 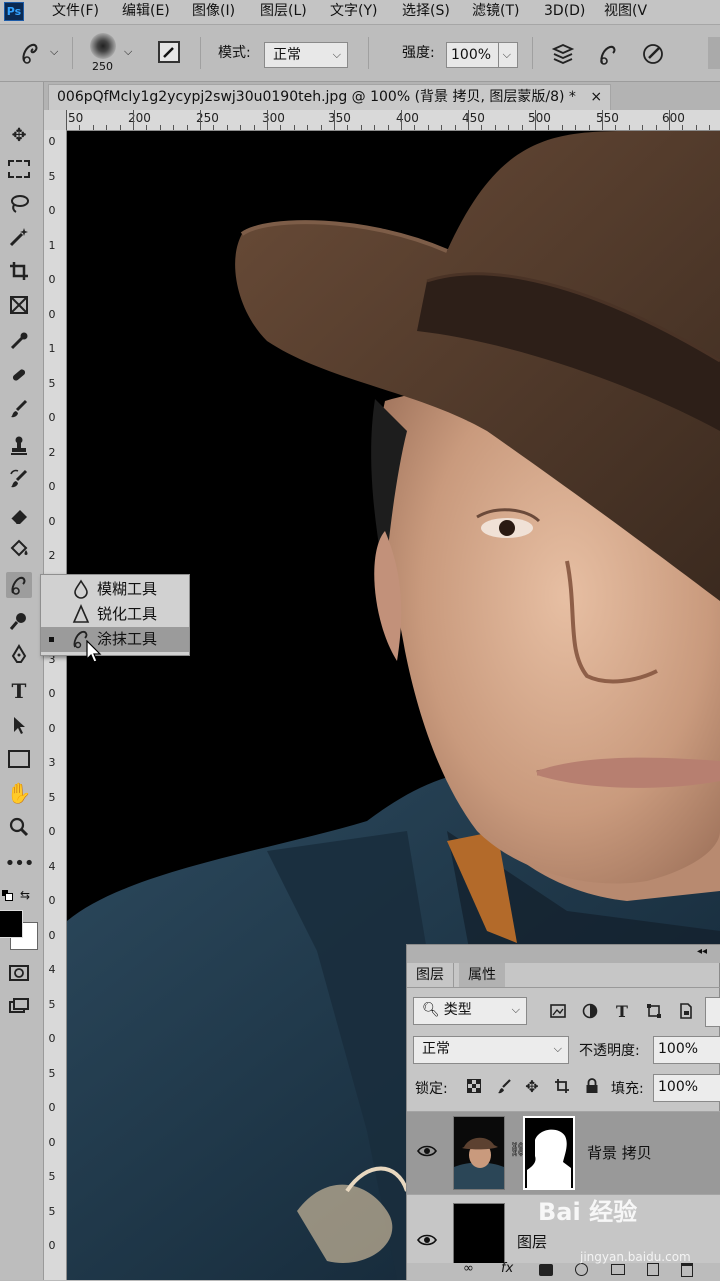 I want to click on flyout-item-sharpen-tool: 锐化工具, so click(x=115, y=614).